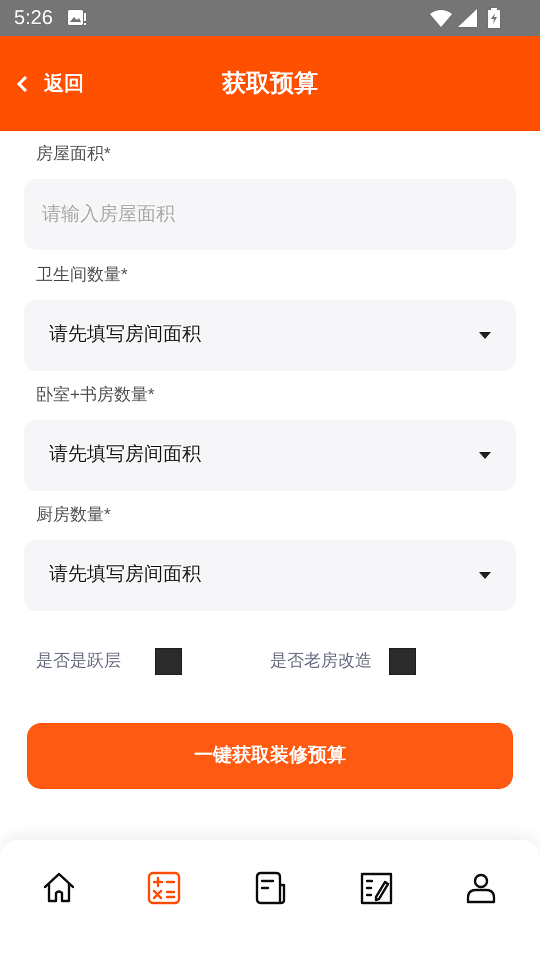  I want to click on notepad-pencil-icon, so click(375, 888).